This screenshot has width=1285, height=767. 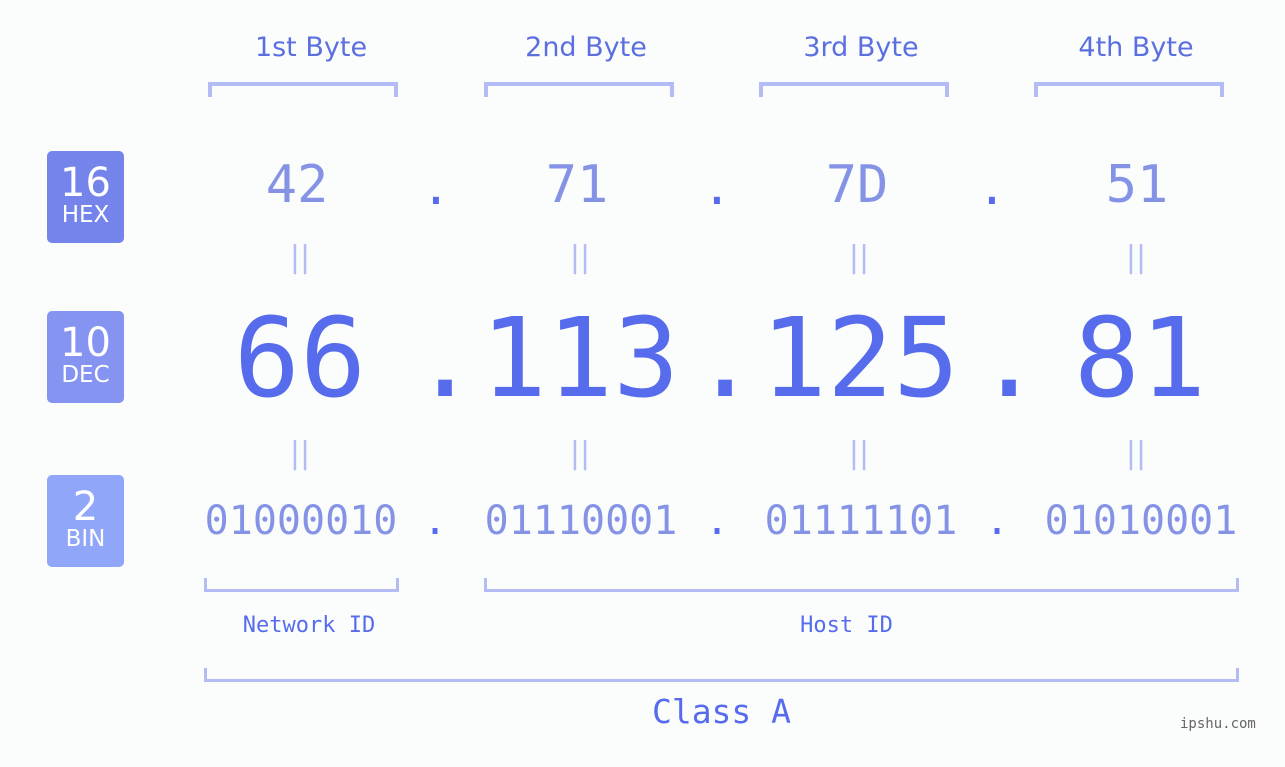 I want to click on dec-badge-label: DEC, so click(x=85, y=375).